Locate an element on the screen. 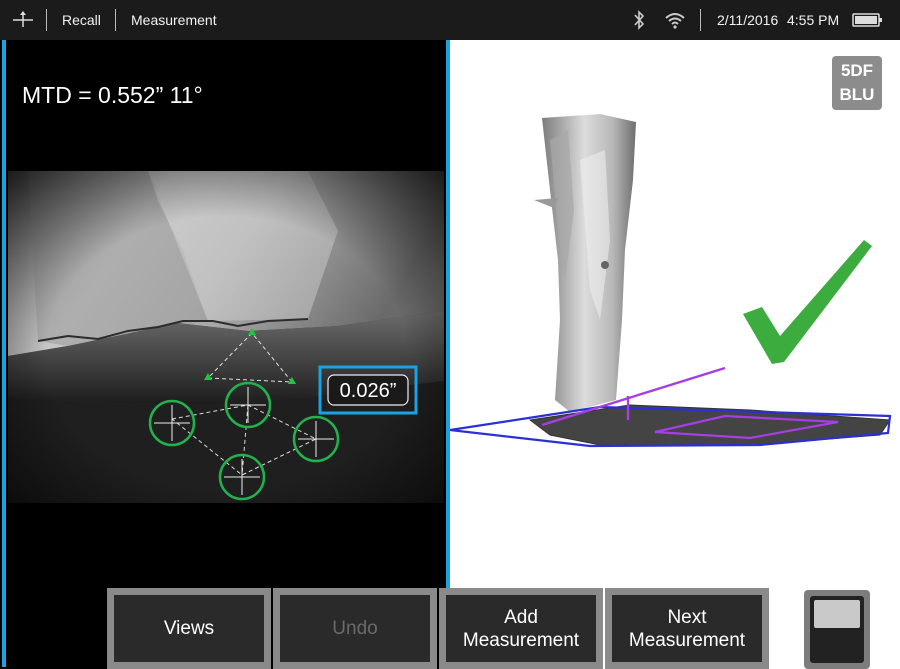  time-readout: 4:55 PM is located at coordinates (813, 20).